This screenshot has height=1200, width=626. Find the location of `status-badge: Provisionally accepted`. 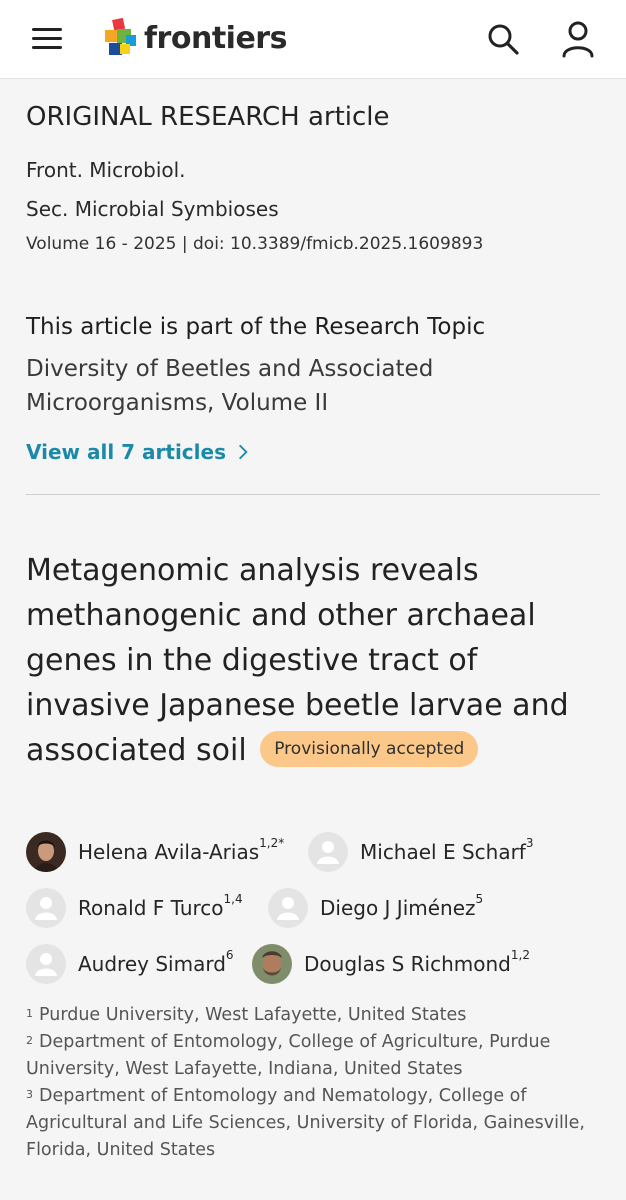

status-badge: Provisionally accepted is located at coordinates (369, 748).